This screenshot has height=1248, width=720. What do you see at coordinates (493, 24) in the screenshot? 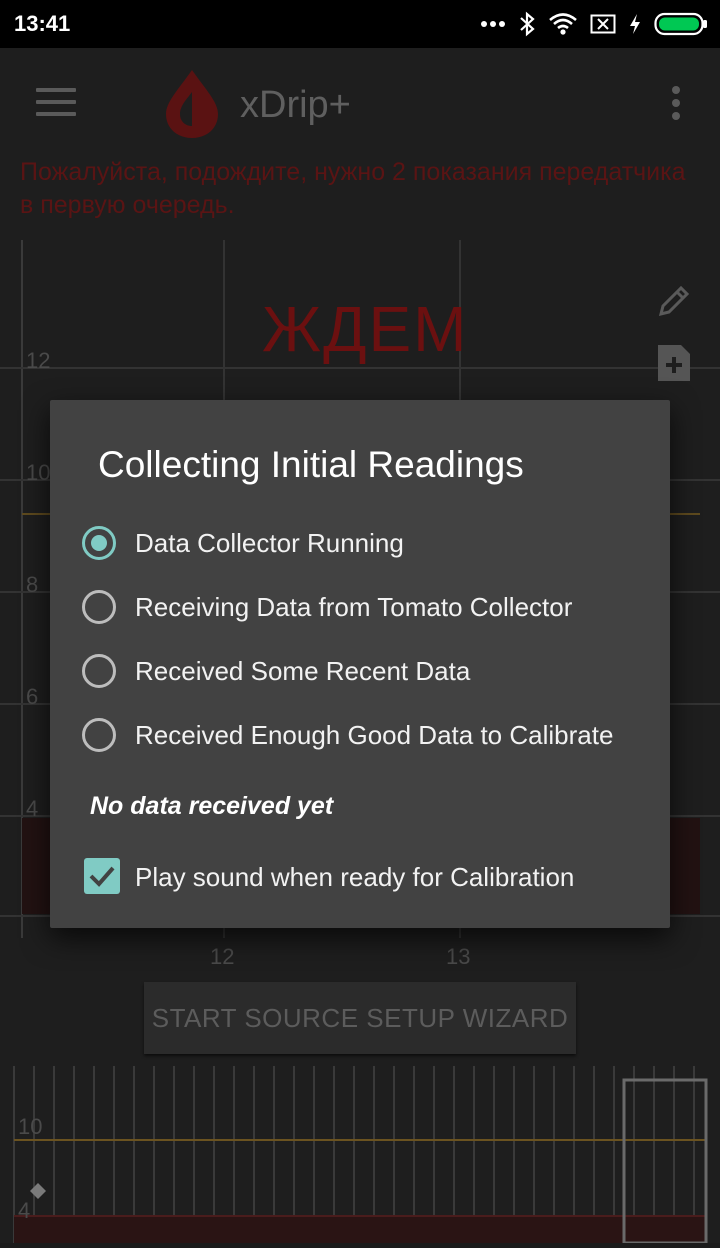
I see `more-dots-icon` at bounding box center [493, 24].